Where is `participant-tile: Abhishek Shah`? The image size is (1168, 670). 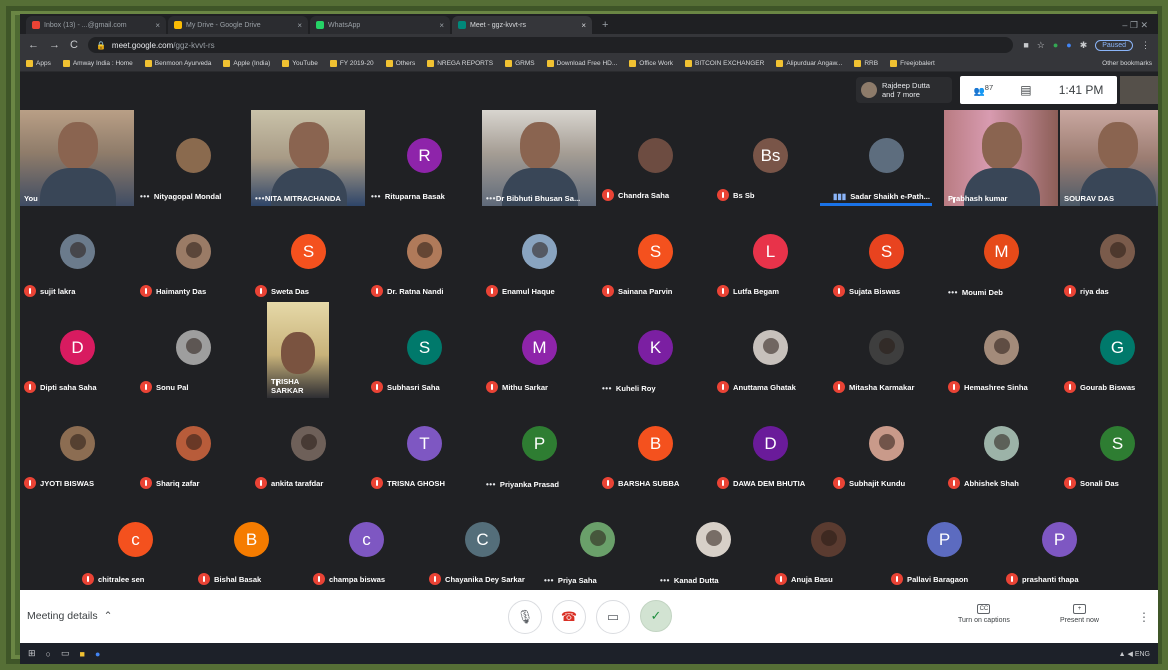
participant-tile: Abhishek Shah is located at coordinates (1001, 446).